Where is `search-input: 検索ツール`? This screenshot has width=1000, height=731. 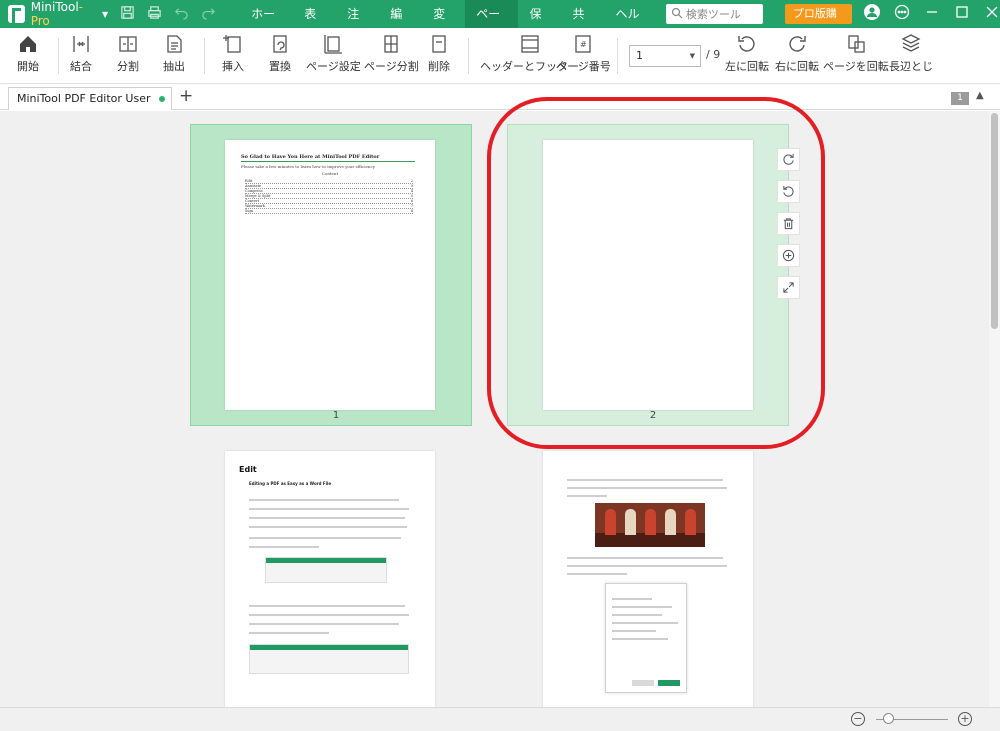 search-input: 検索ツール is located at coordinates (714, 14).